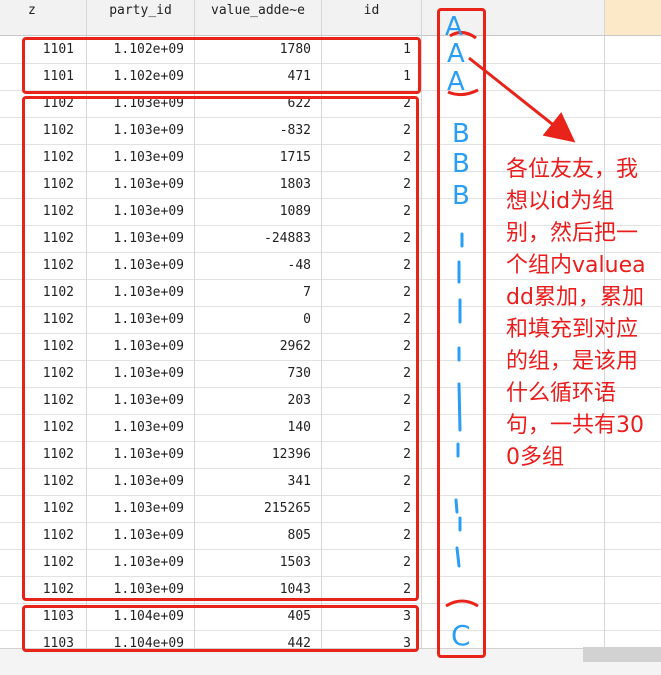 This screenshot has height=675, width=661. I want to click on table-row: 1102 1.103e+09 622 2, so click(330, 104).